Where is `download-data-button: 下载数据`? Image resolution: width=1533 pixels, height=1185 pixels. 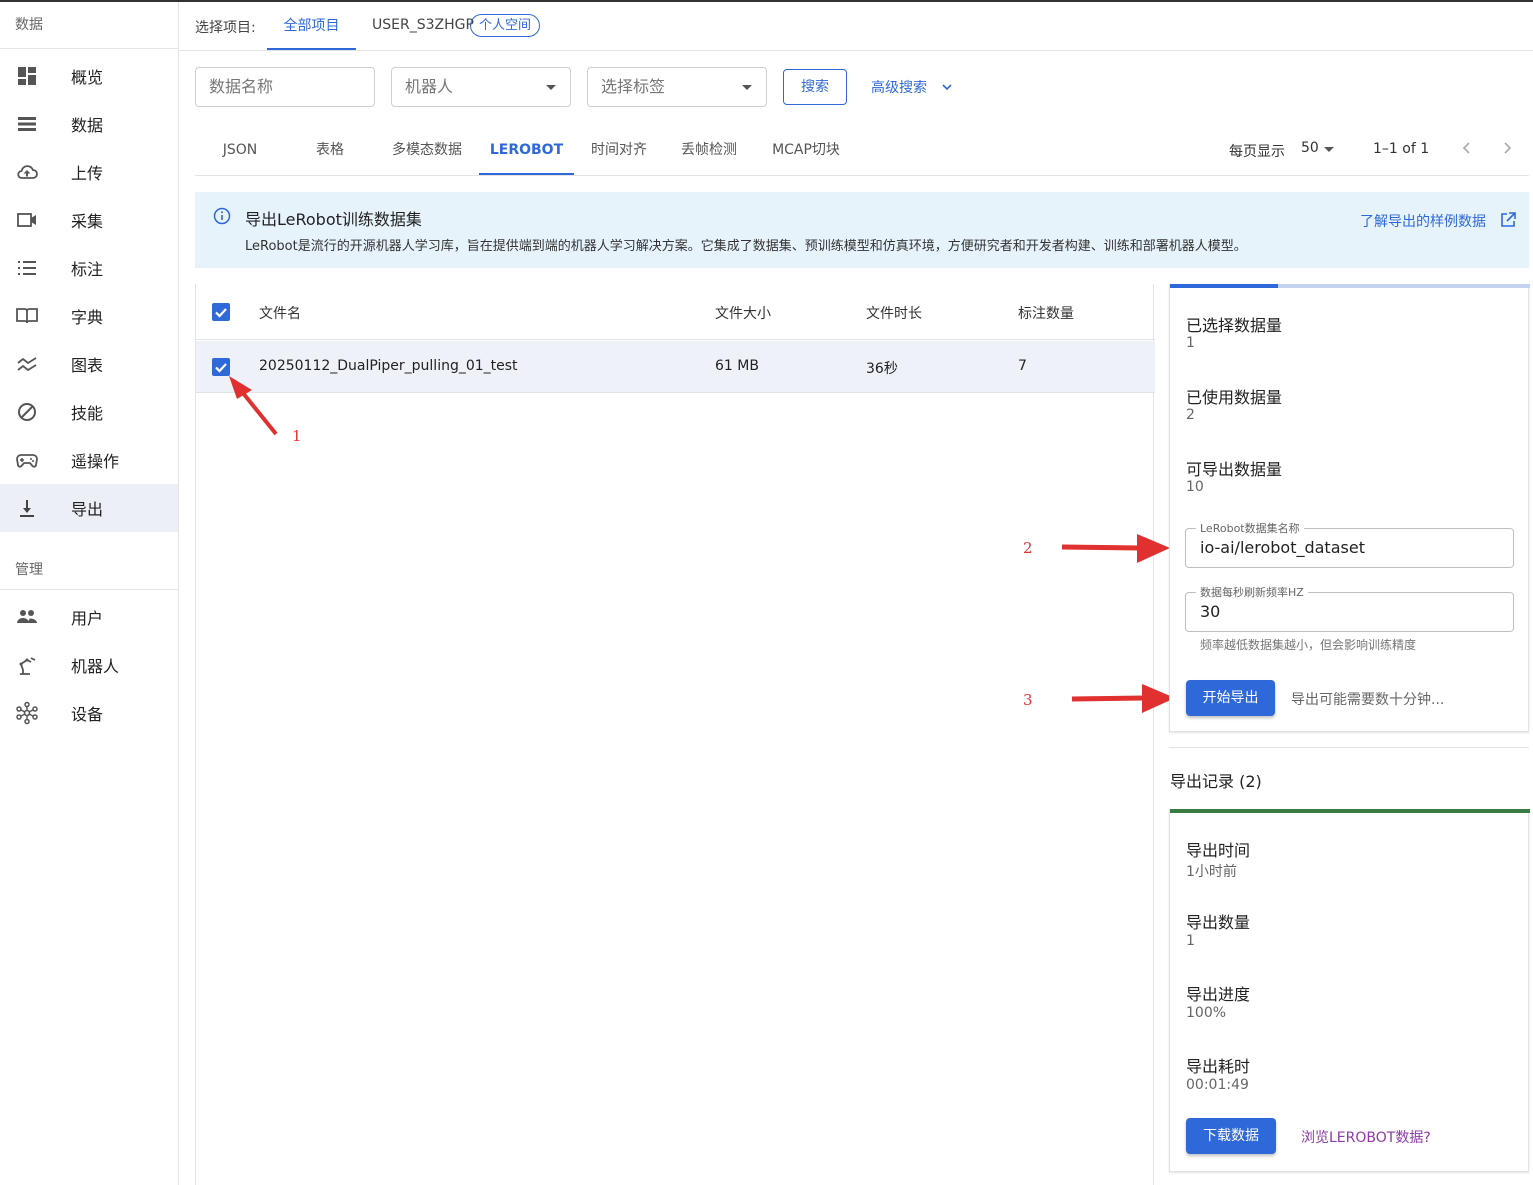 download-data-button: 下载数据 is located at coordinates (1231, 1136).